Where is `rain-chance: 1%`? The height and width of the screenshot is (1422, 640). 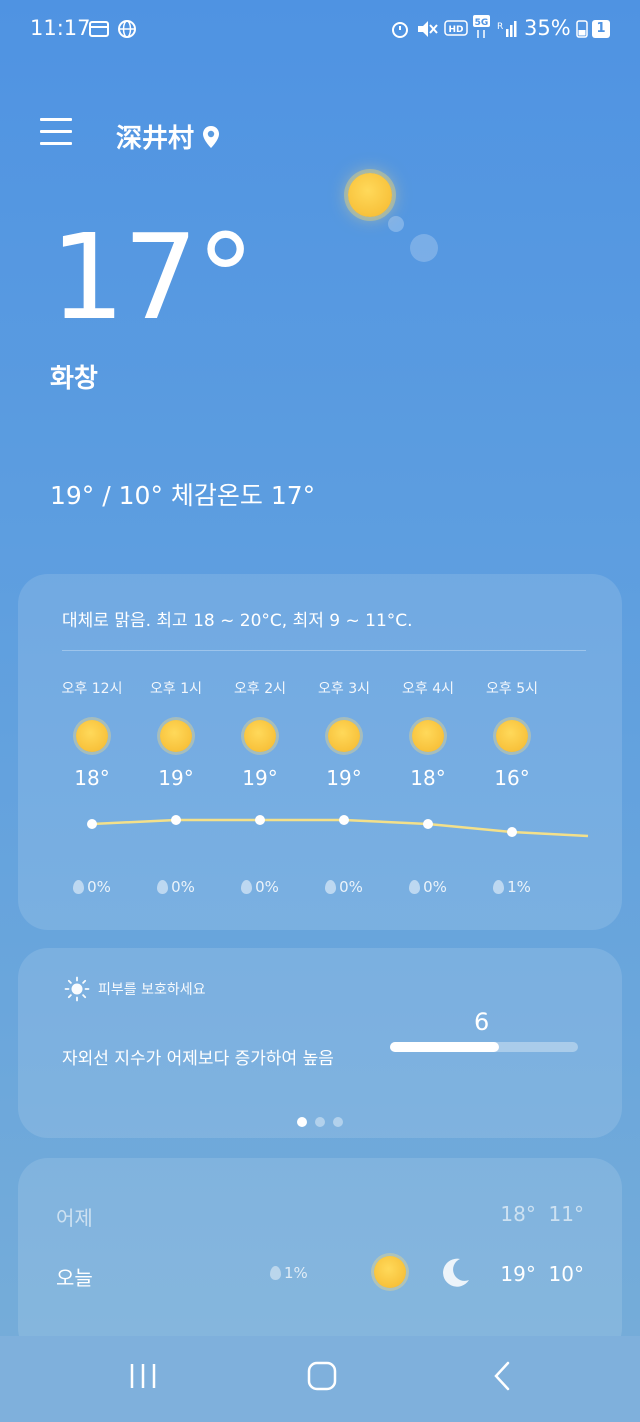
rain-chance: 1% is located at coordinates (519, 887).